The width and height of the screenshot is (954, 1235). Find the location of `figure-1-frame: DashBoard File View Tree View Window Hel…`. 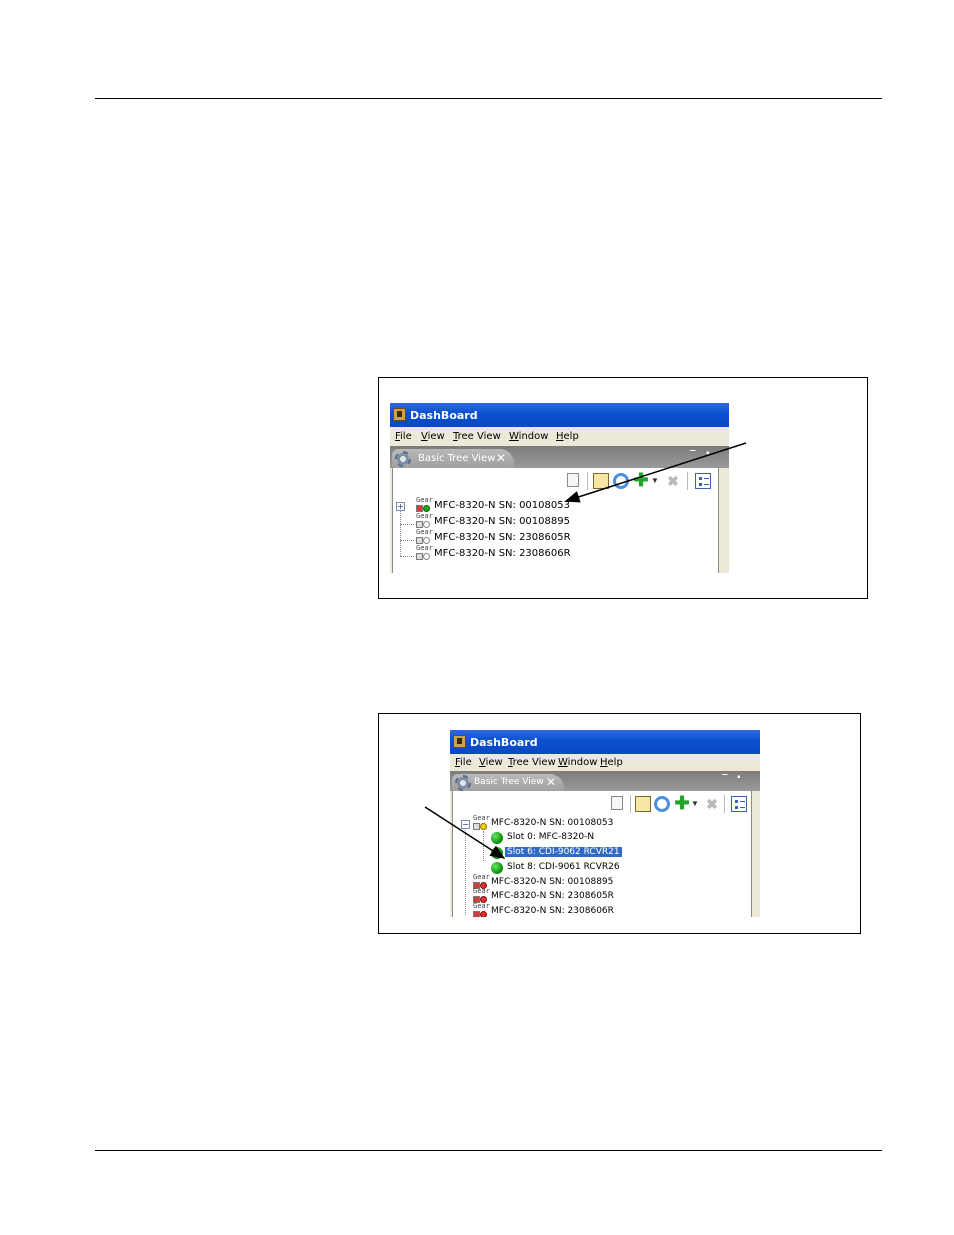

figure-1-frame: DashBoard File View Tree View Window Hel… is located at coordinates (623, 488).